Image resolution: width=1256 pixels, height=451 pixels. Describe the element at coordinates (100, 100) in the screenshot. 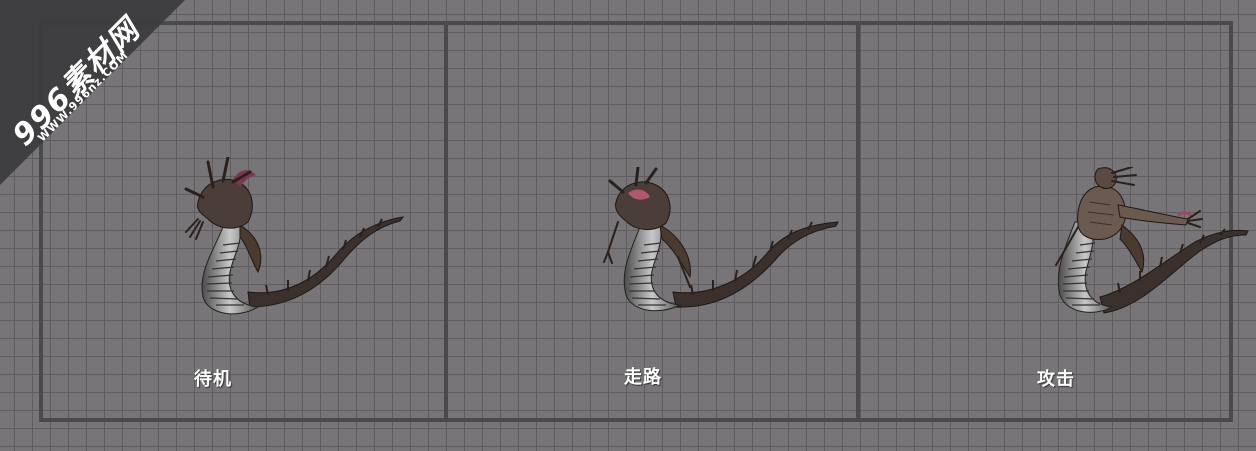

I see `watermark: 996素材网 WWW.996nz.COM` at that location.